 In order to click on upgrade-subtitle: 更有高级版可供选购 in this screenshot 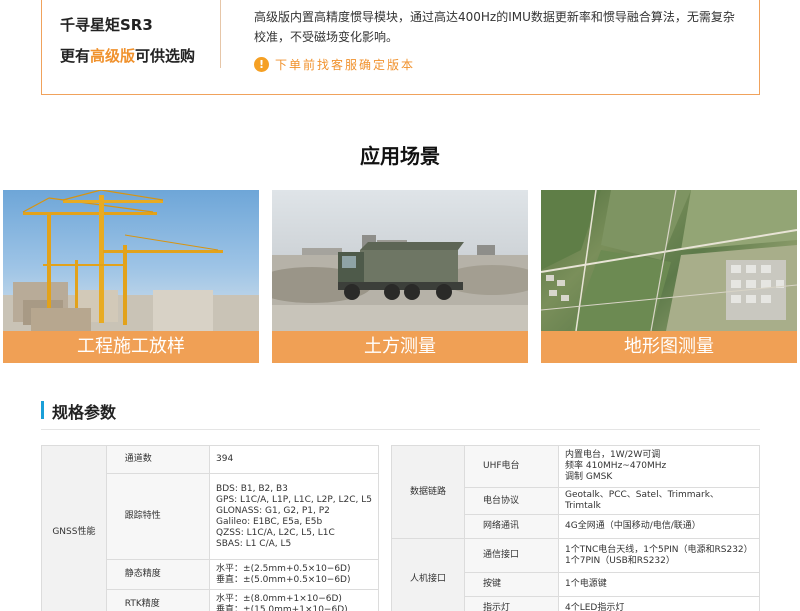, I will do `click(127, 55)`.